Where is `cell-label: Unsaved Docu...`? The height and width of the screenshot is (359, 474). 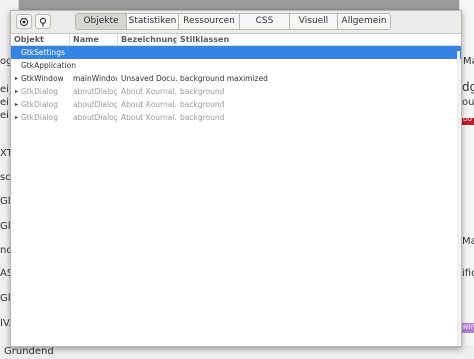 cell-label: Unsaved Docu... is located at coordinates (149, 78).